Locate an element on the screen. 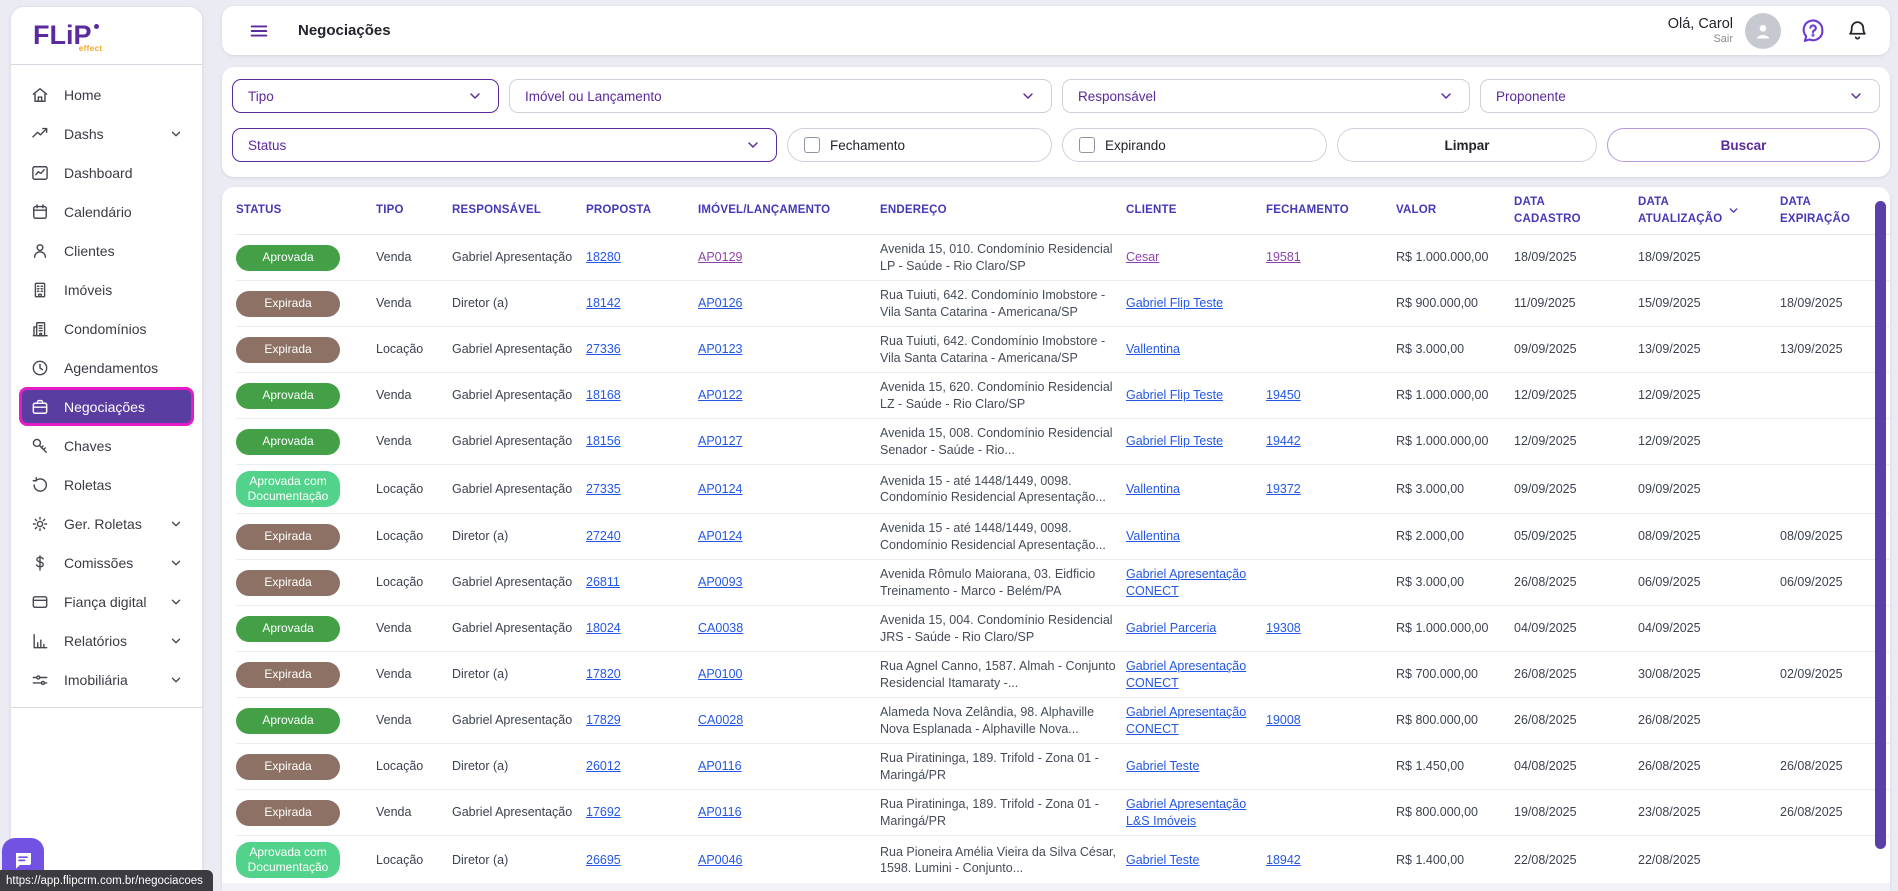 The image size is (1898, 891). proposta-link: 17829 is located at coordinates (603, 720).